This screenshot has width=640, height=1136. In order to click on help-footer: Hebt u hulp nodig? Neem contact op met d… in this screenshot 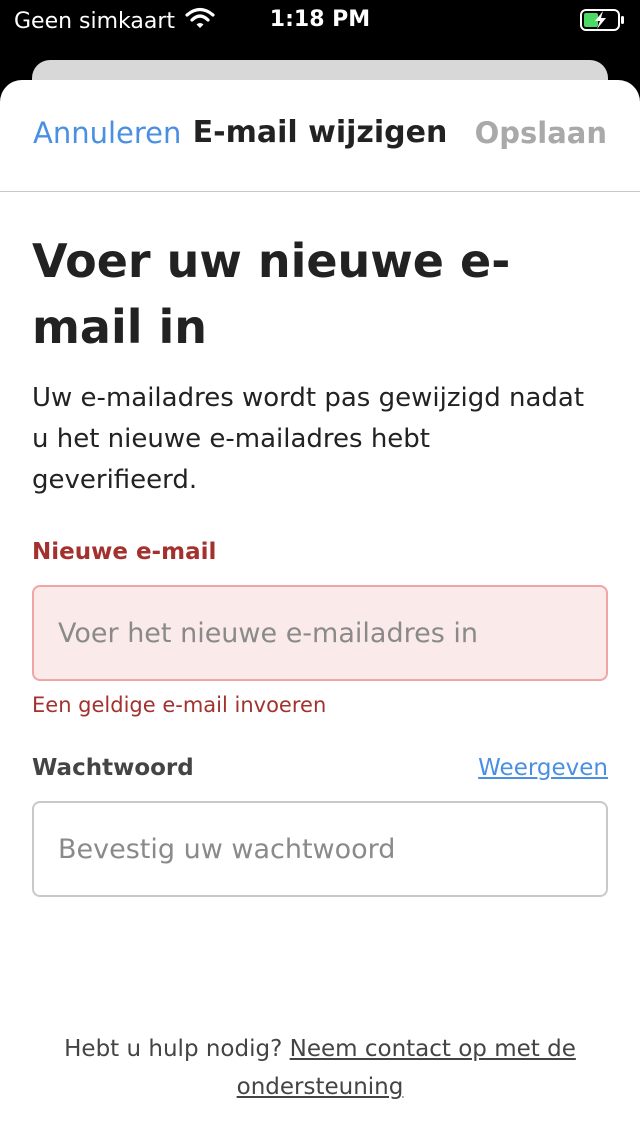, I will do `click(320, 1068)`.